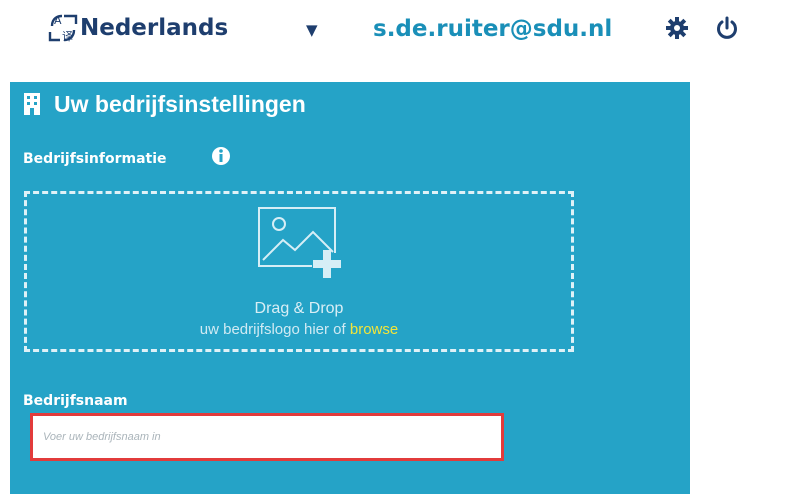 This screenshot has height=494, width=787. Describe the element at coordinates (300, 242) in the screenshot. I see `image-add-icon` at that location.